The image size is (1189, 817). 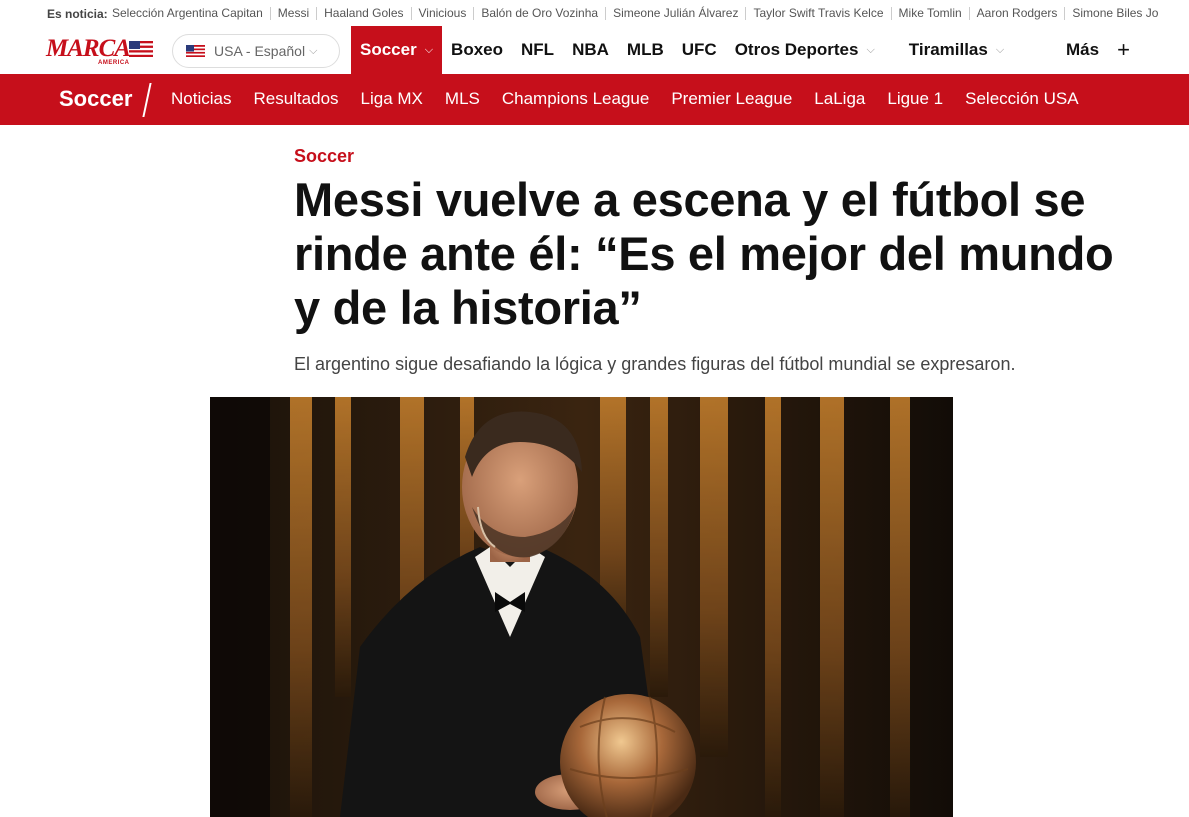 What do you see at coordinates (915, 99) in the screenshot?
I see `section-link-ligue-1: Ligue 1` at bounding box center [915, 99].